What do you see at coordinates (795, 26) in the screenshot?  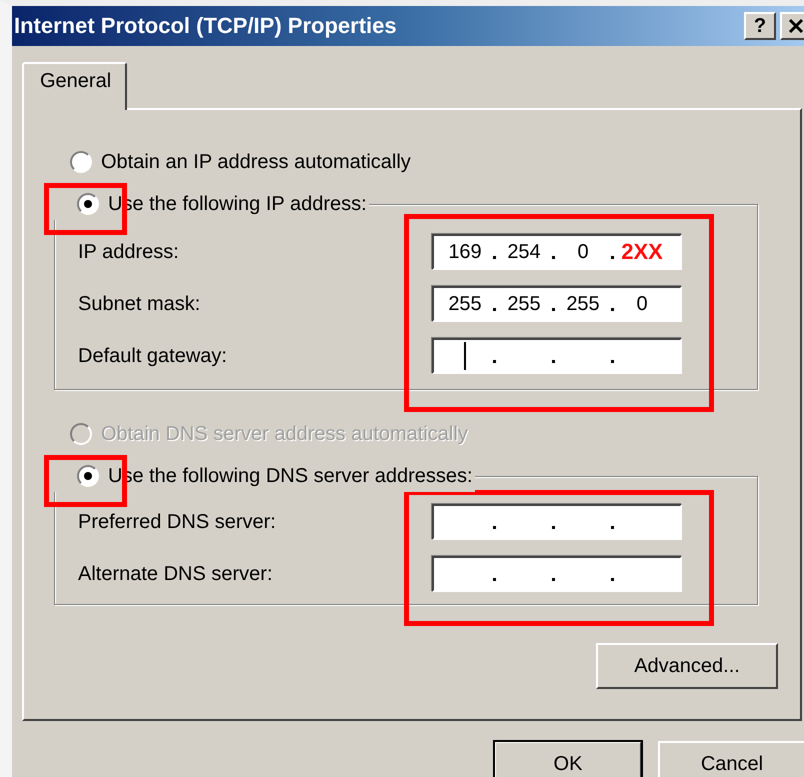 I see `close-icon` at bounding box center [795, 26].